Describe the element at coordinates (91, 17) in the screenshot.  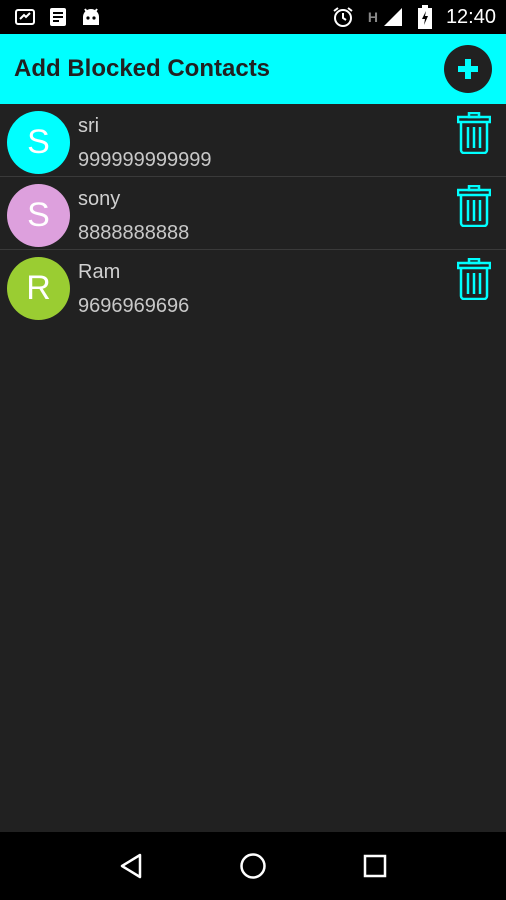
I see `android-icon` at that location.